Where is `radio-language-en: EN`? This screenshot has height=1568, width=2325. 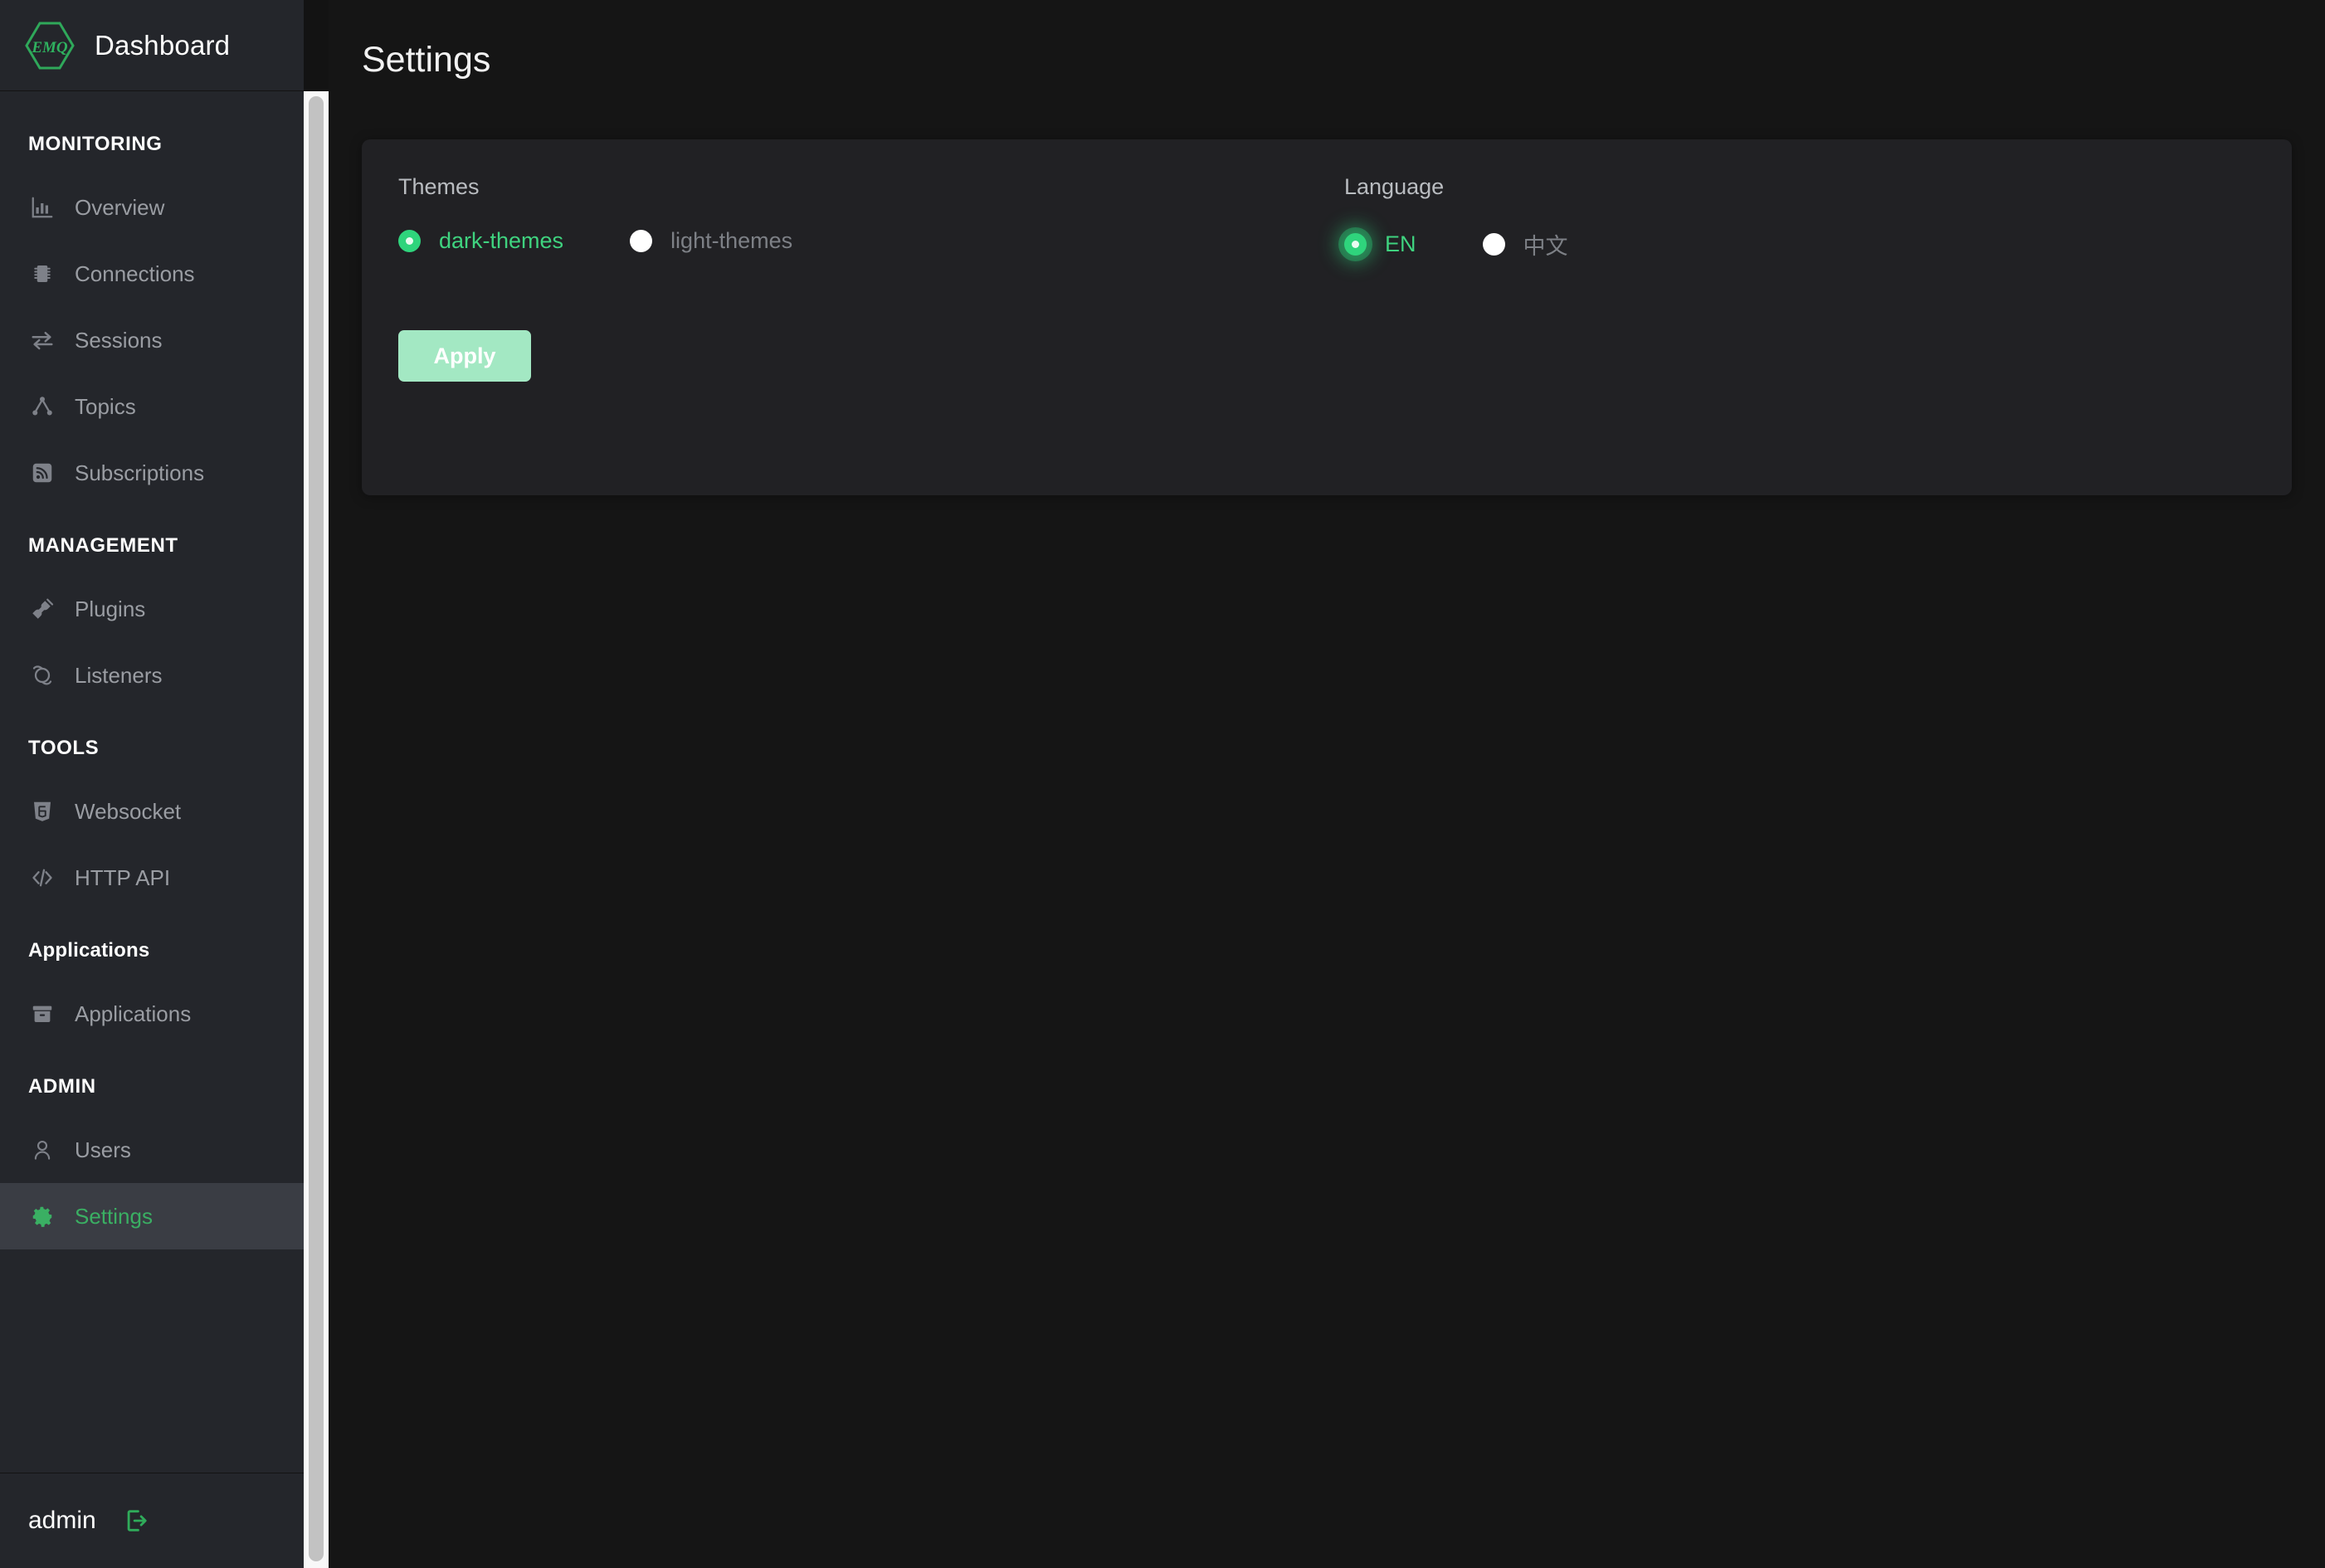
radio-language-en: EN is located at coordinates (1380, 244).